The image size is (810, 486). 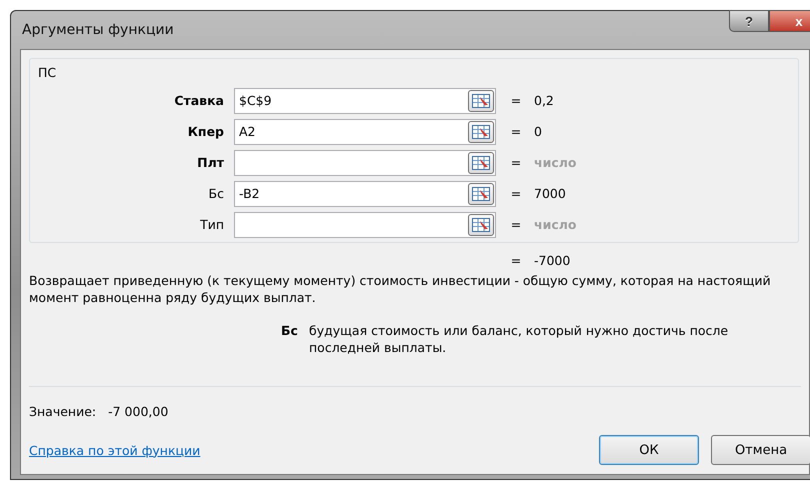 I want to click on close-button: x, so click(x=789, y=21).